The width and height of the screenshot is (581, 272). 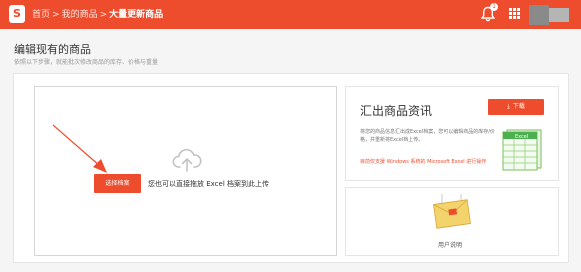 What do you see at coordinates (539, 15) in the screenshot?
I see `avatar` at bounding box center [539, 15].